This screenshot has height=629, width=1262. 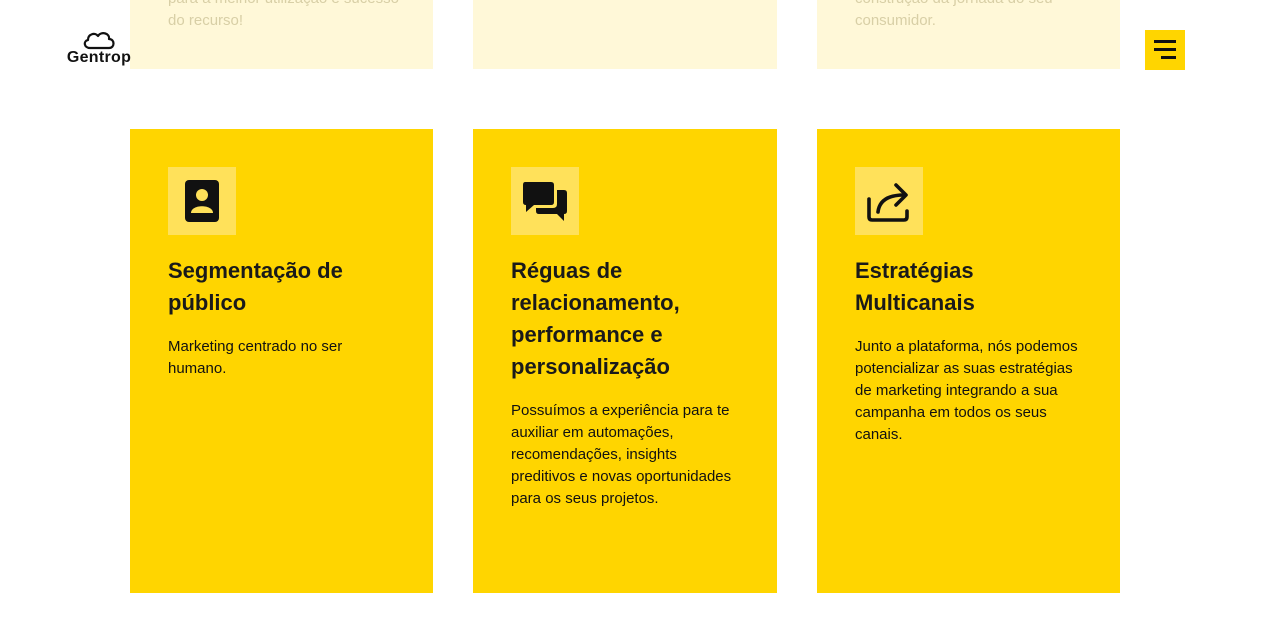 I want to click on faded-card-text: construção da jornada do seu consumidor., so click(x=954, y=14).